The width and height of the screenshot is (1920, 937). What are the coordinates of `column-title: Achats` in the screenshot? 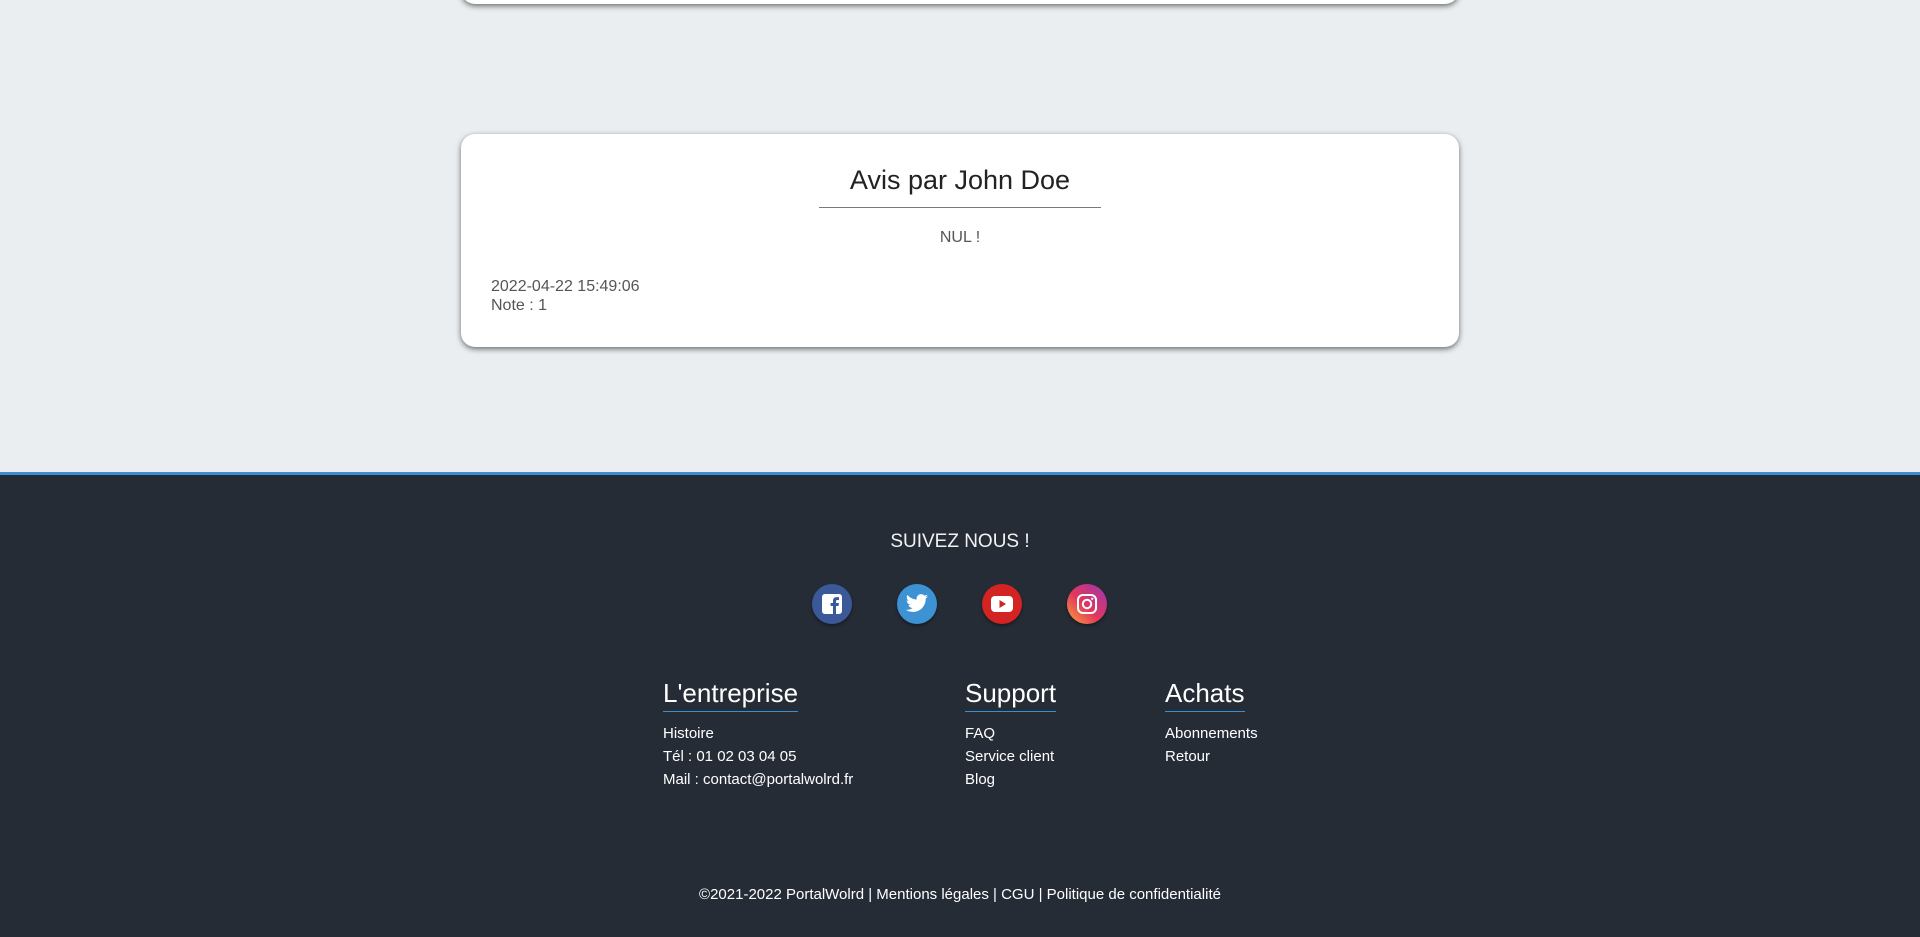 It's located at (1205, 695).